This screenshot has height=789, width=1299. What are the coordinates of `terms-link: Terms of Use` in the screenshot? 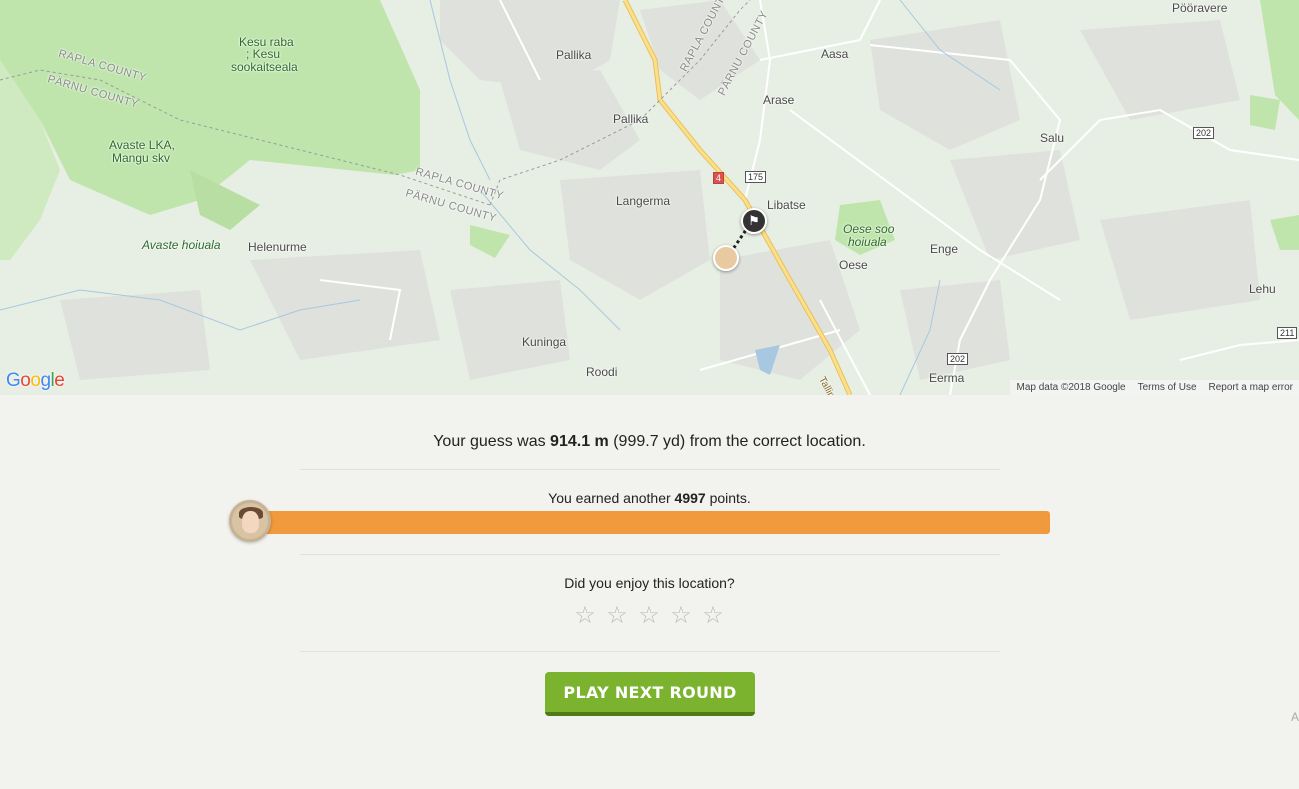 It's located at (1167, 387).